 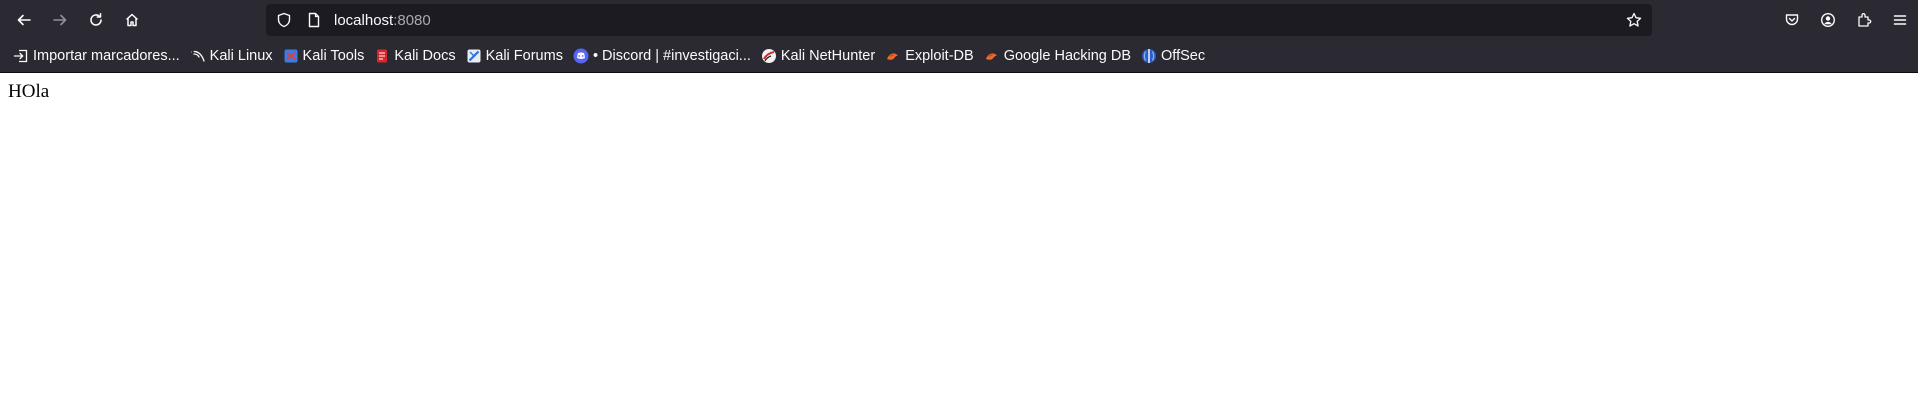 I want to click on extensions-button, so click(x=1864, y=20).